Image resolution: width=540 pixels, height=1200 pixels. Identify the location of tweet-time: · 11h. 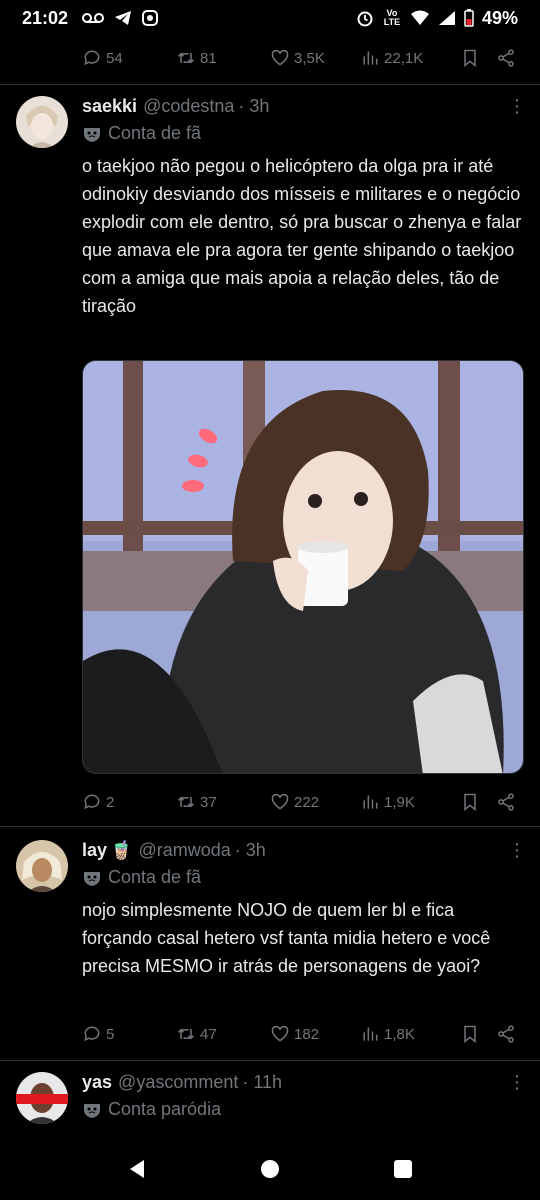
(262, 1082).